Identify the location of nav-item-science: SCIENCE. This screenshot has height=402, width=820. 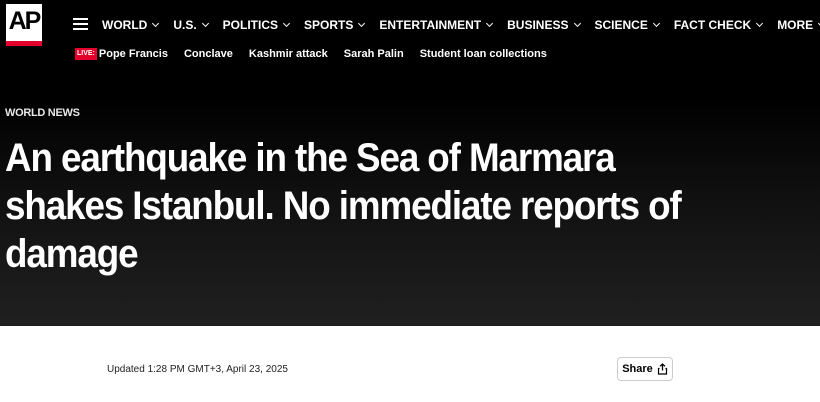
(627, 25).